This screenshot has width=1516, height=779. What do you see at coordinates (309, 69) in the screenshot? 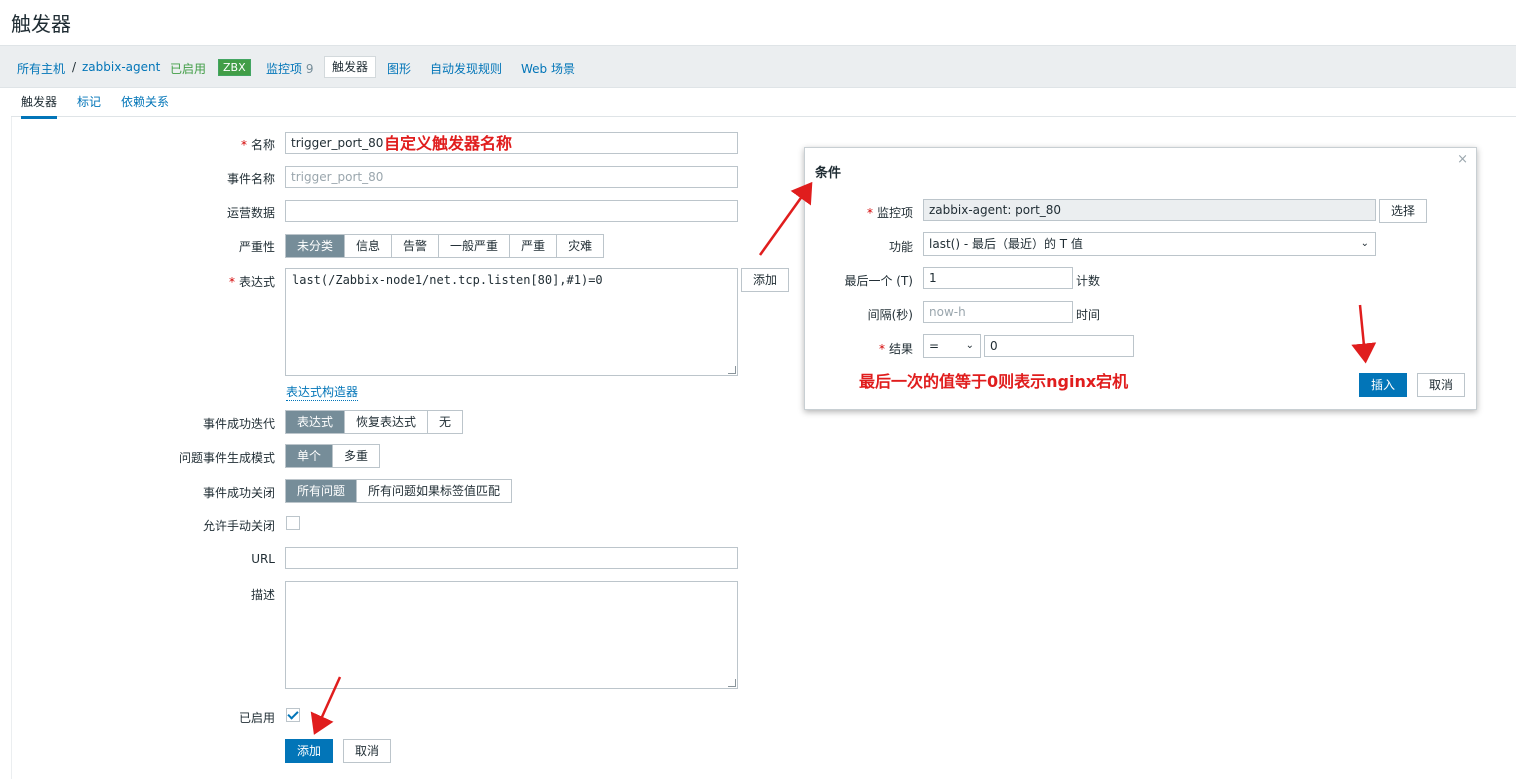
I see `nav-items-count: 9` at bounding box center [309, 69].